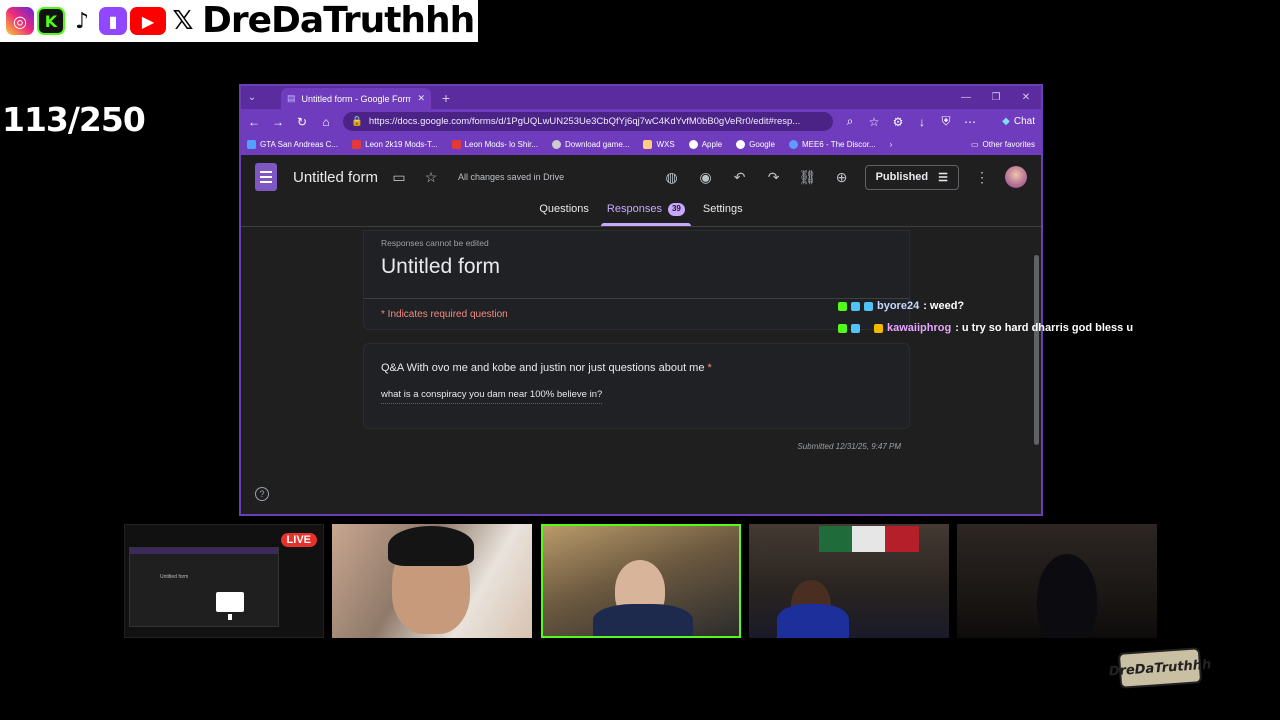  Describe the element at coordinates (399, 177) in the screenshot. I see `folder-icon: ▭` at that location.